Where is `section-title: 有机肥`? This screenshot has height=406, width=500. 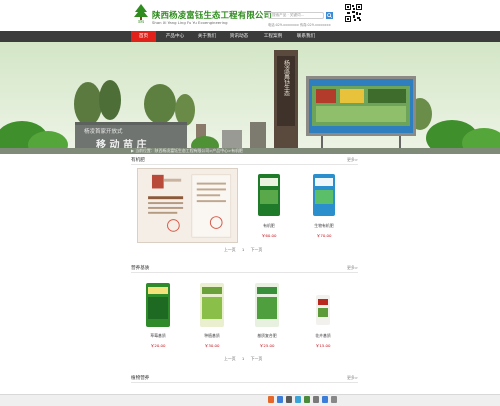 section-title: 有机肥 is located at coordinates (138, 160).